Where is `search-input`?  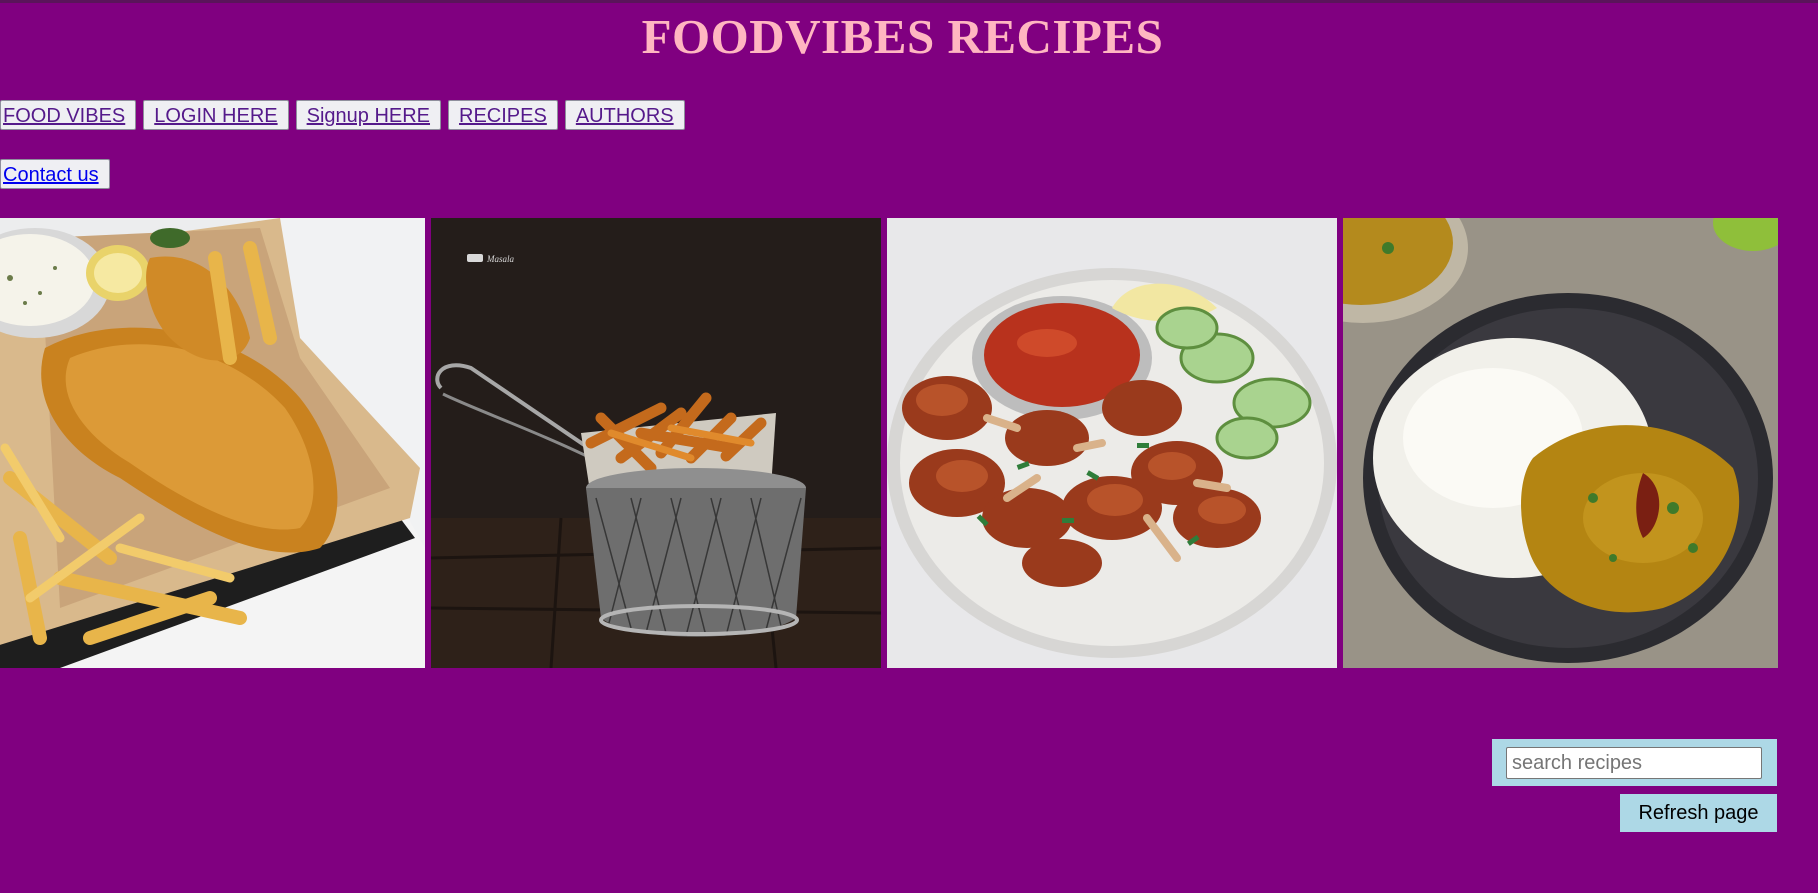
search-input is located at coordinates (1634, 763).